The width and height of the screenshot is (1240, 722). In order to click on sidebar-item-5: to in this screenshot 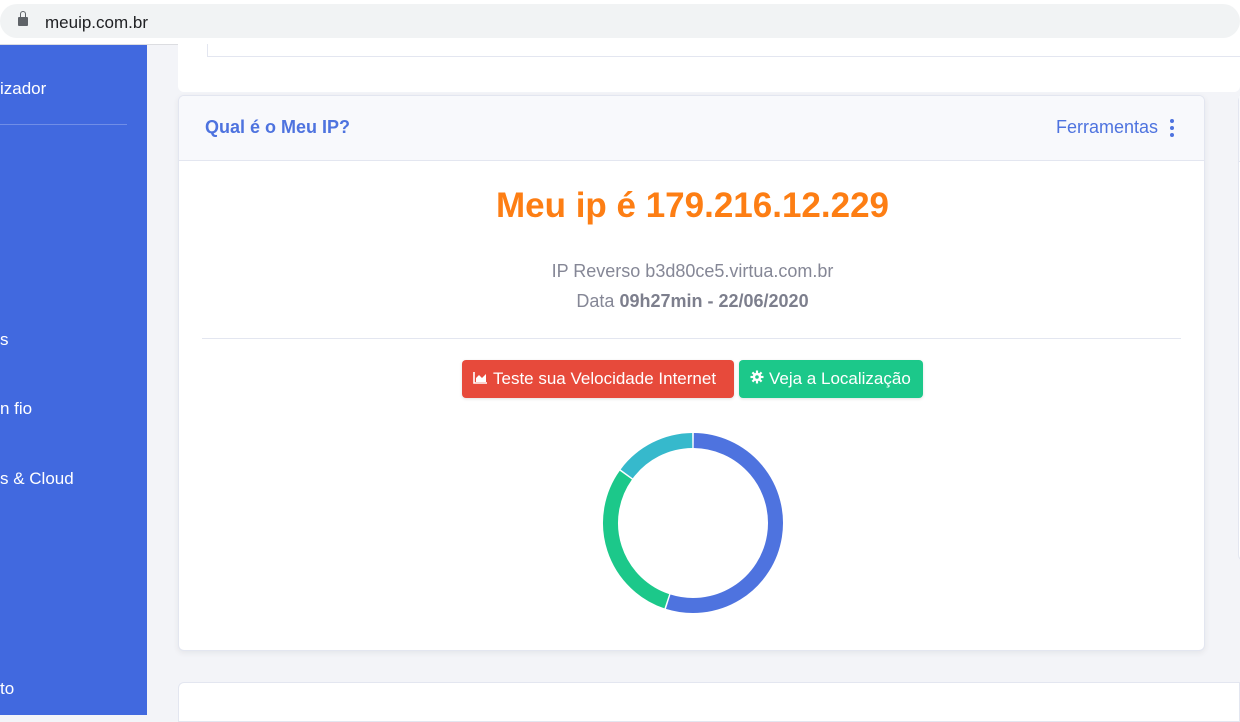, I will do `click(7, 689)`.